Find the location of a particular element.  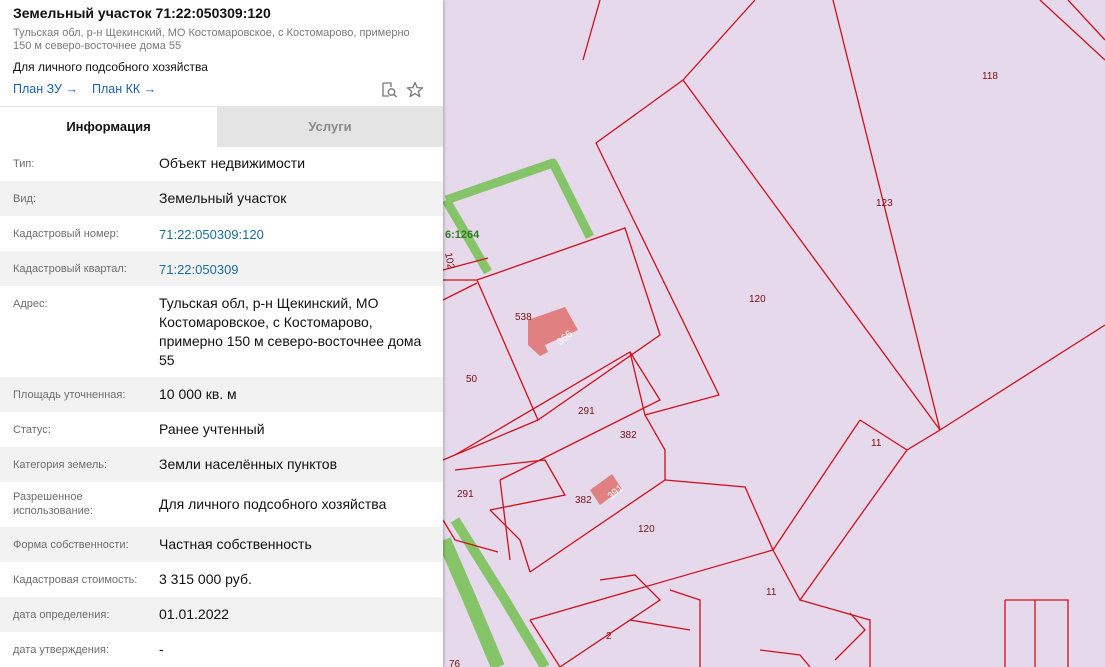

plan-zu-link: План ЗУ → is located at coordinates (45, 89).